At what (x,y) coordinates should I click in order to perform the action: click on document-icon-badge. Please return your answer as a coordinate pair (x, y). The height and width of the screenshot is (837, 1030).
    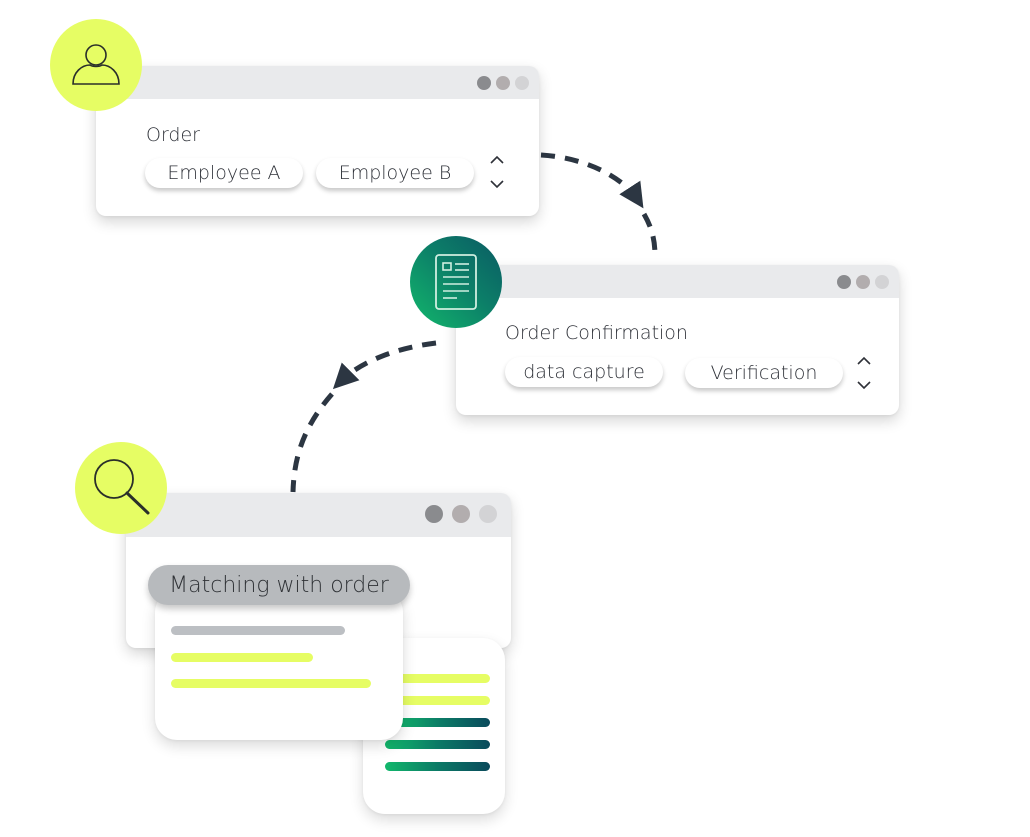
    Looking at the image, I should click on (456, 282).